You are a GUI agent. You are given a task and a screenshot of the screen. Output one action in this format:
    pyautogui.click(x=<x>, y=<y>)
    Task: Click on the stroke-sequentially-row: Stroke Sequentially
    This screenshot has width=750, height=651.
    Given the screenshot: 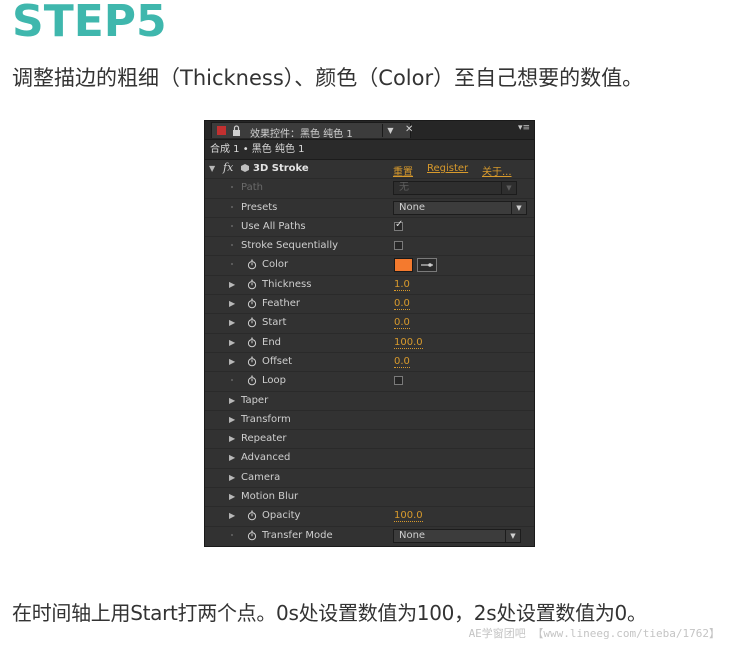 What is the action you would take?
    pyautogui.click(x=369, y=247)
    